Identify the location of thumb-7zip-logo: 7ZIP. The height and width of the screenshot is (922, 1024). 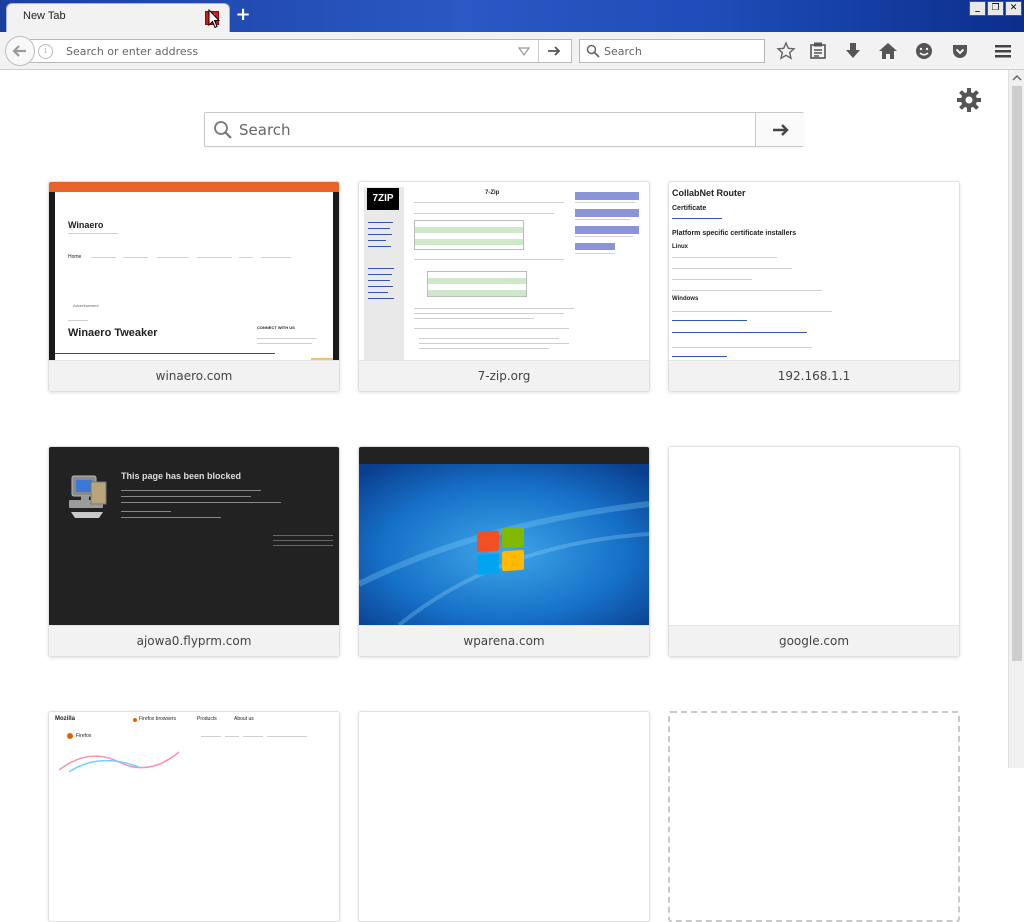
(383, 199).